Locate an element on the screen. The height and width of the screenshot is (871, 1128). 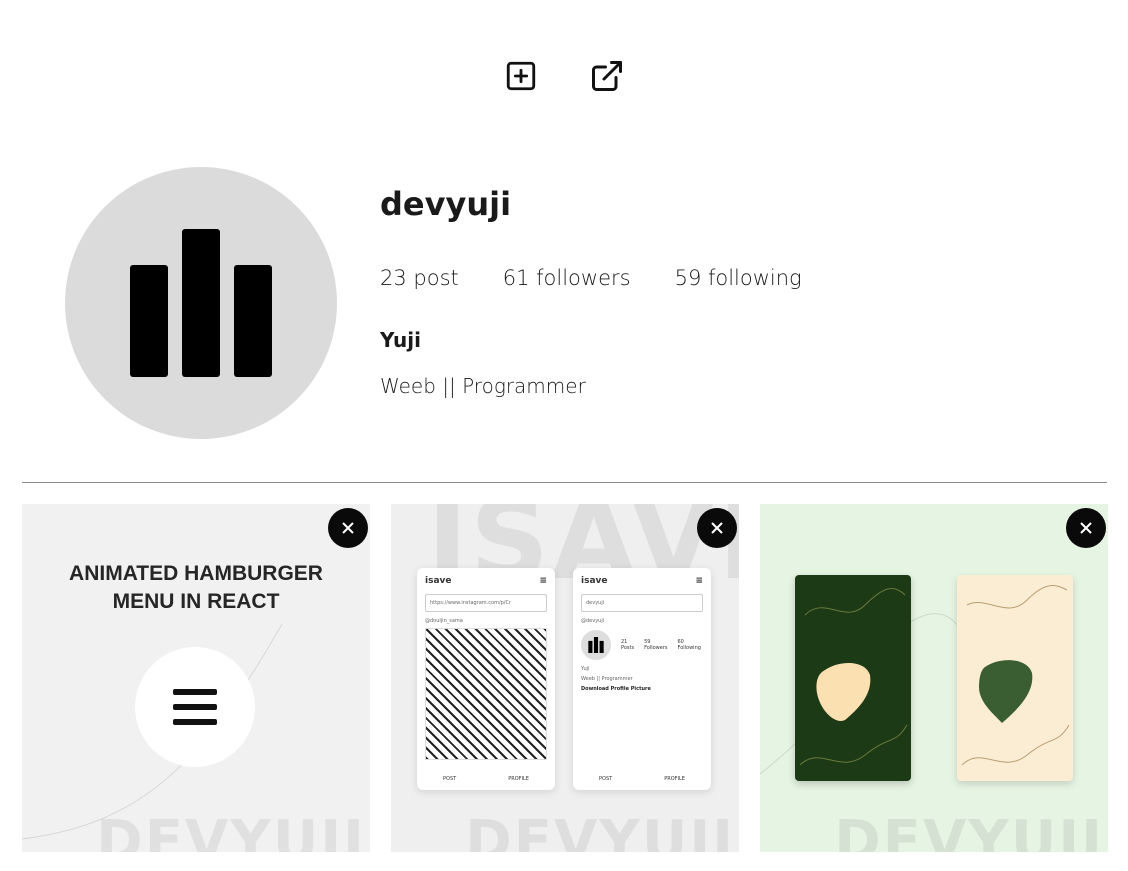
account-label: @devyuji is located at coordinates (593, 621).